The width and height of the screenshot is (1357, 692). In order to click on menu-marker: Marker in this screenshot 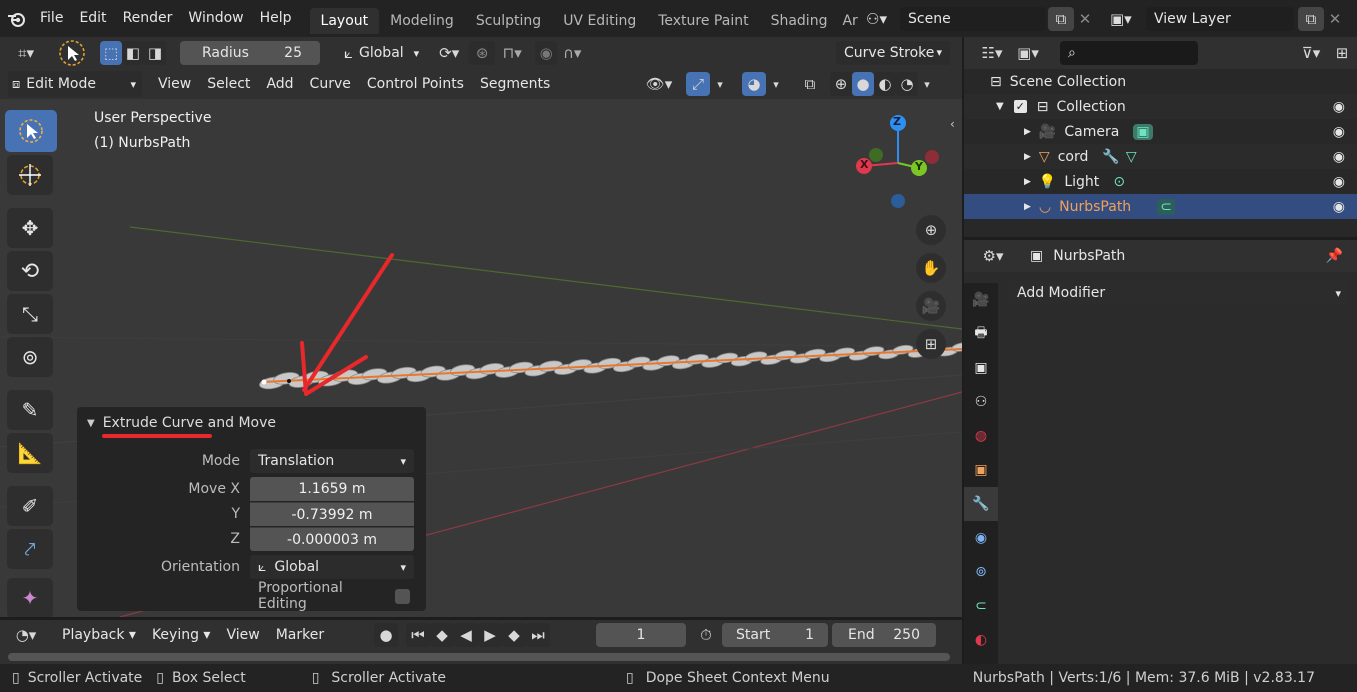, I will do `click(300, 635)`.